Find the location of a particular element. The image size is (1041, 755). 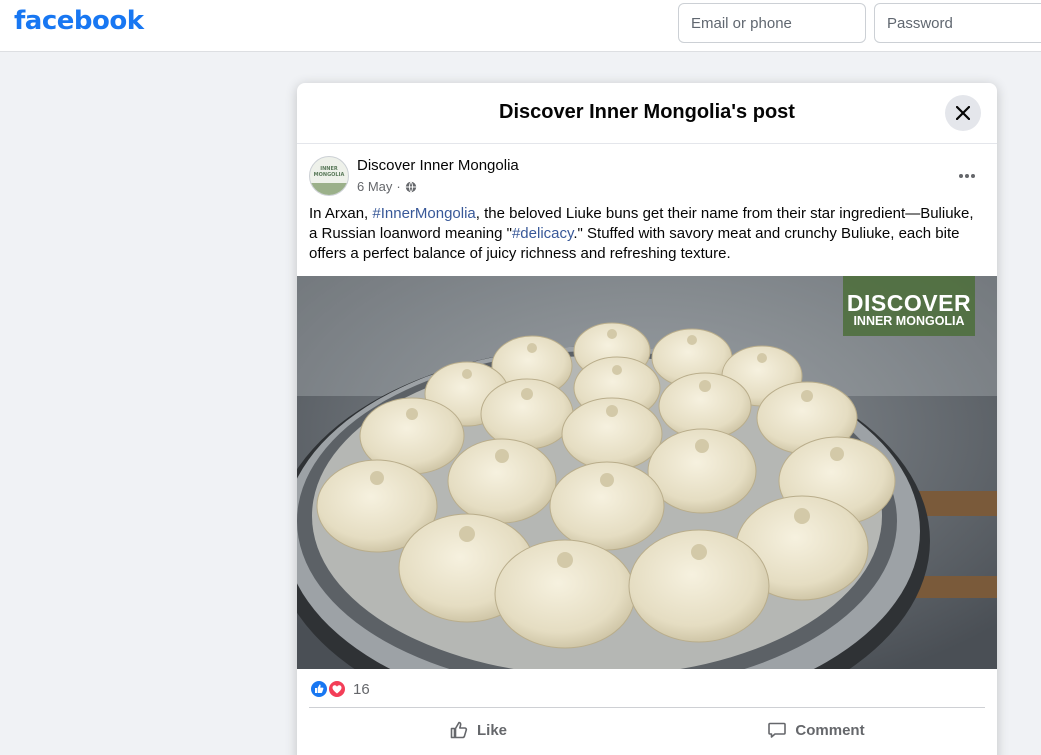

email-field is located at coordinates (772, 23).